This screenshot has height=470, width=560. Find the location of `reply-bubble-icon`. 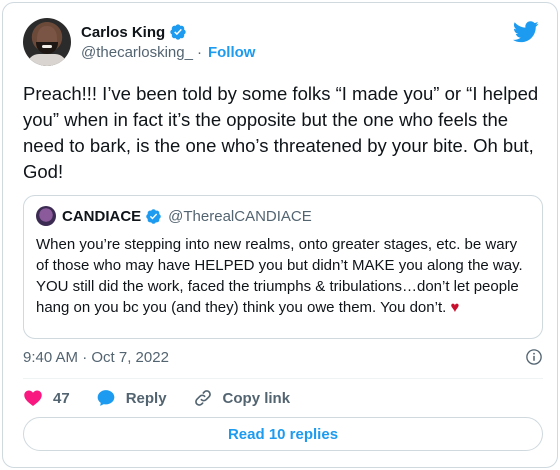

reply-bubble-icon is located at coordinates (106, 398).